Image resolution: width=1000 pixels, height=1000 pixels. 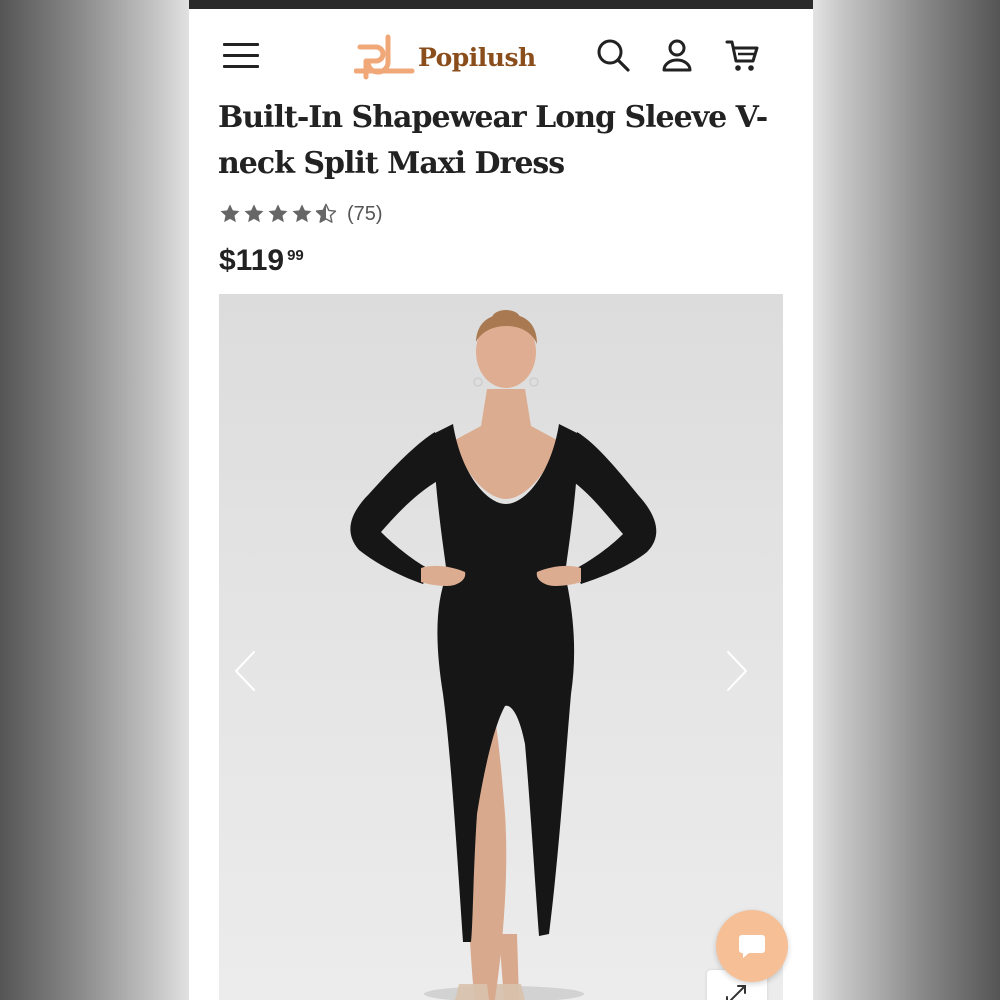 I want to click on brand-name: Popilush, so click(x=477, y=57).